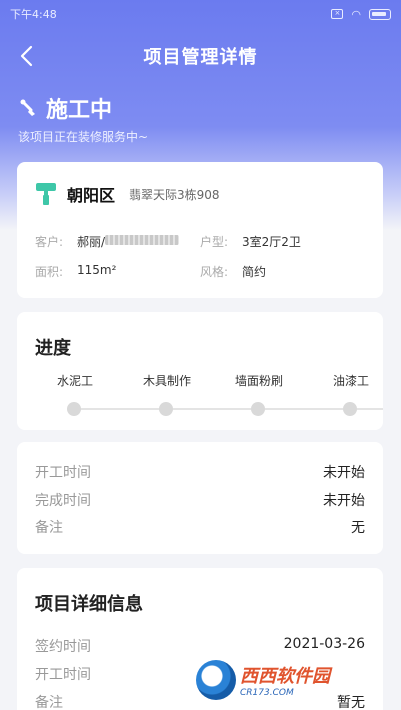 The width and height of the screenshot is (401, 710). I want to click on progress-track, so click(228, 409).